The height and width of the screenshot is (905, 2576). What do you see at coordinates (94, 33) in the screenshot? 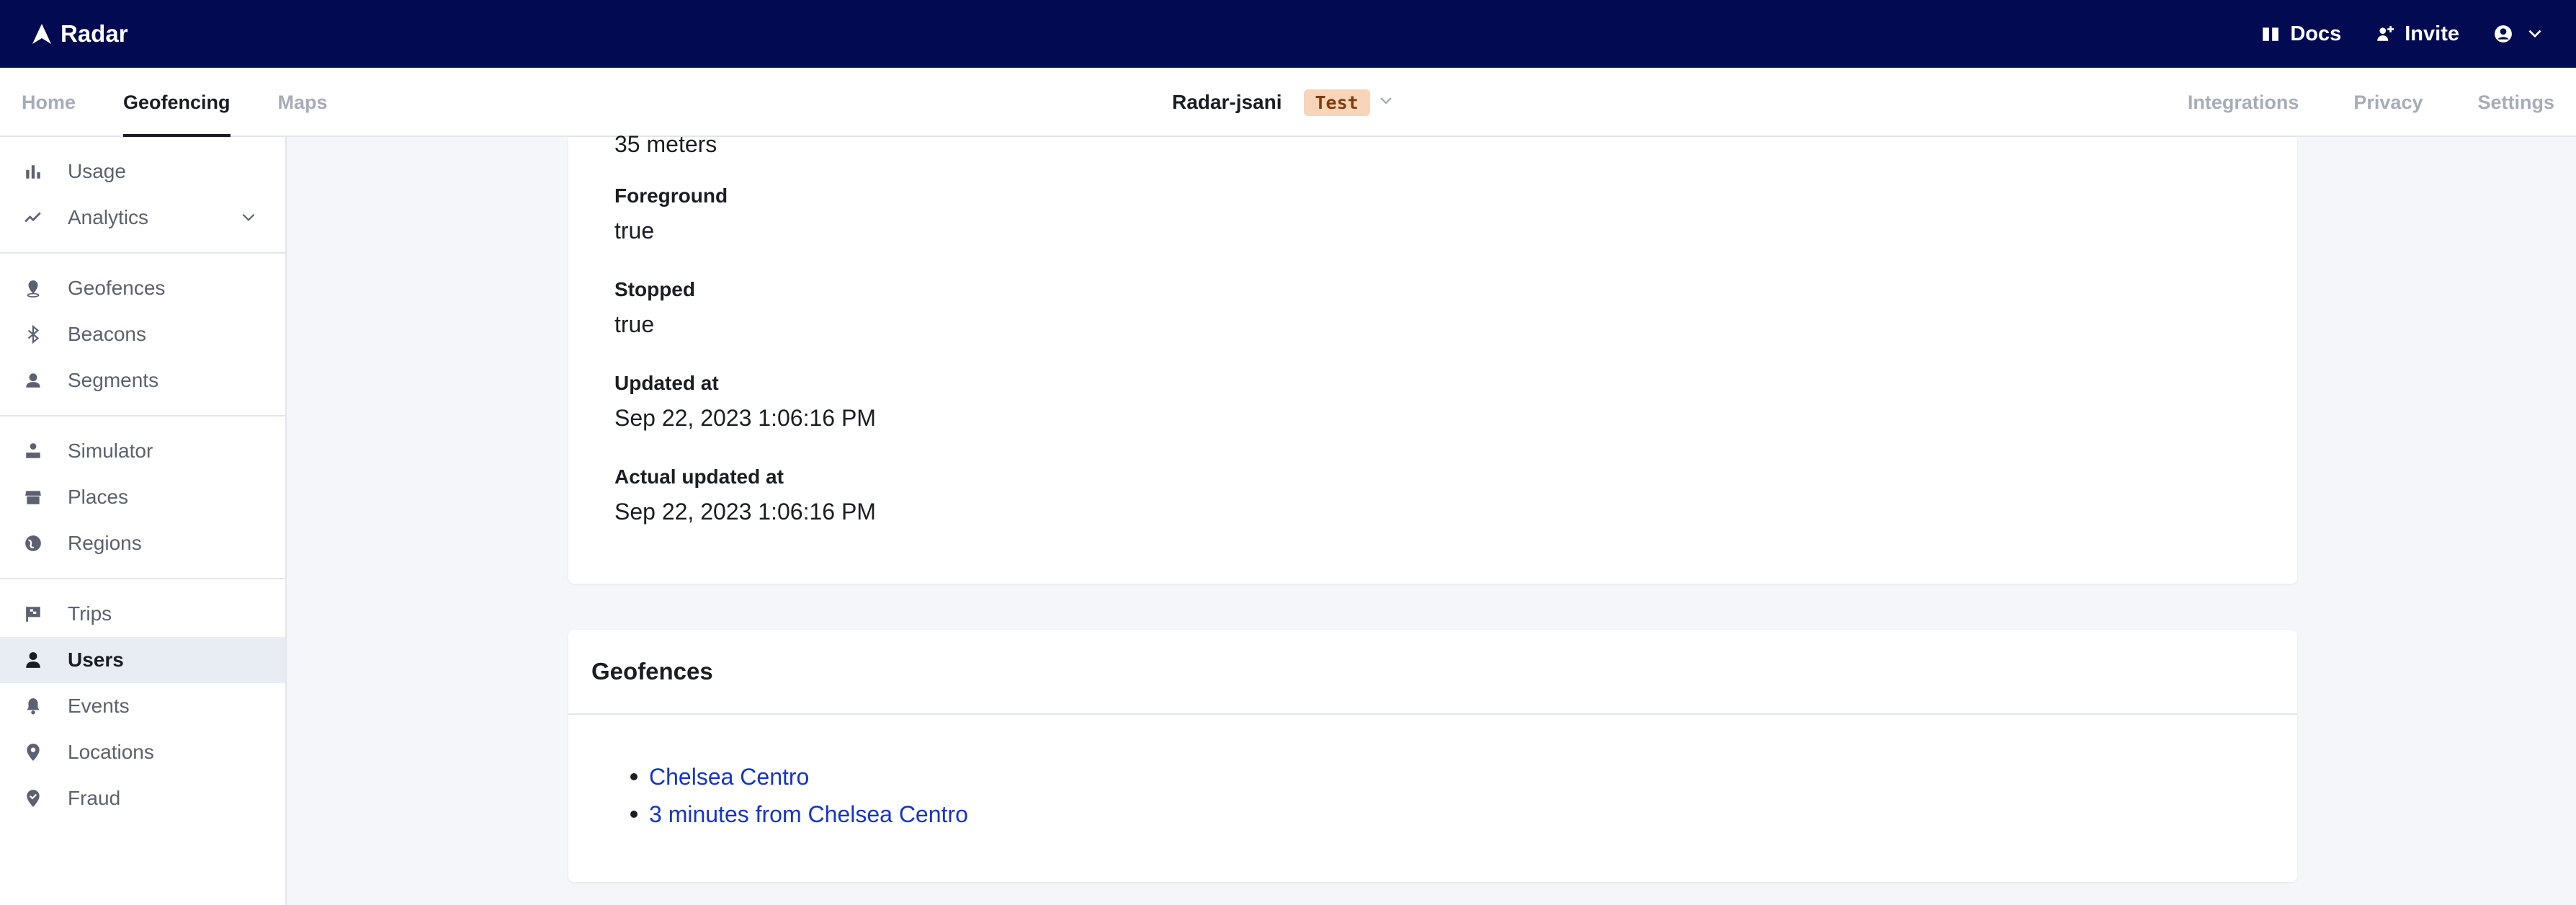
I see `brand-name: Radar` at bounding box center [94, 33].